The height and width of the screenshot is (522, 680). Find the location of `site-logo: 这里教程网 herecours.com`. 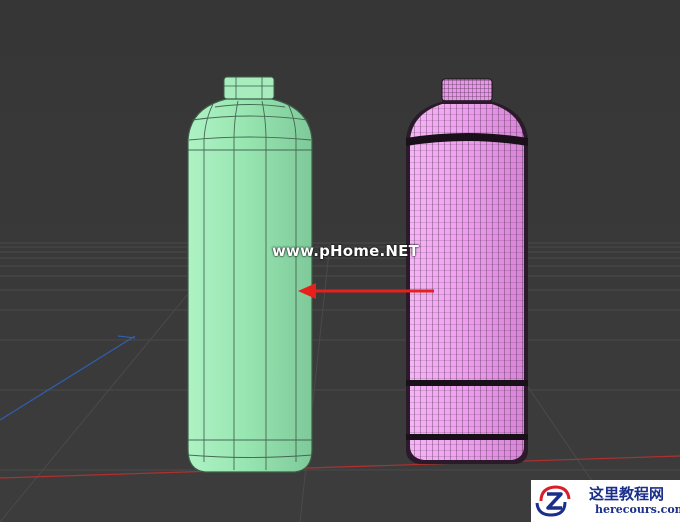

site-logo: 这里教程网 herecours.com is located at coordinates (605, 501).